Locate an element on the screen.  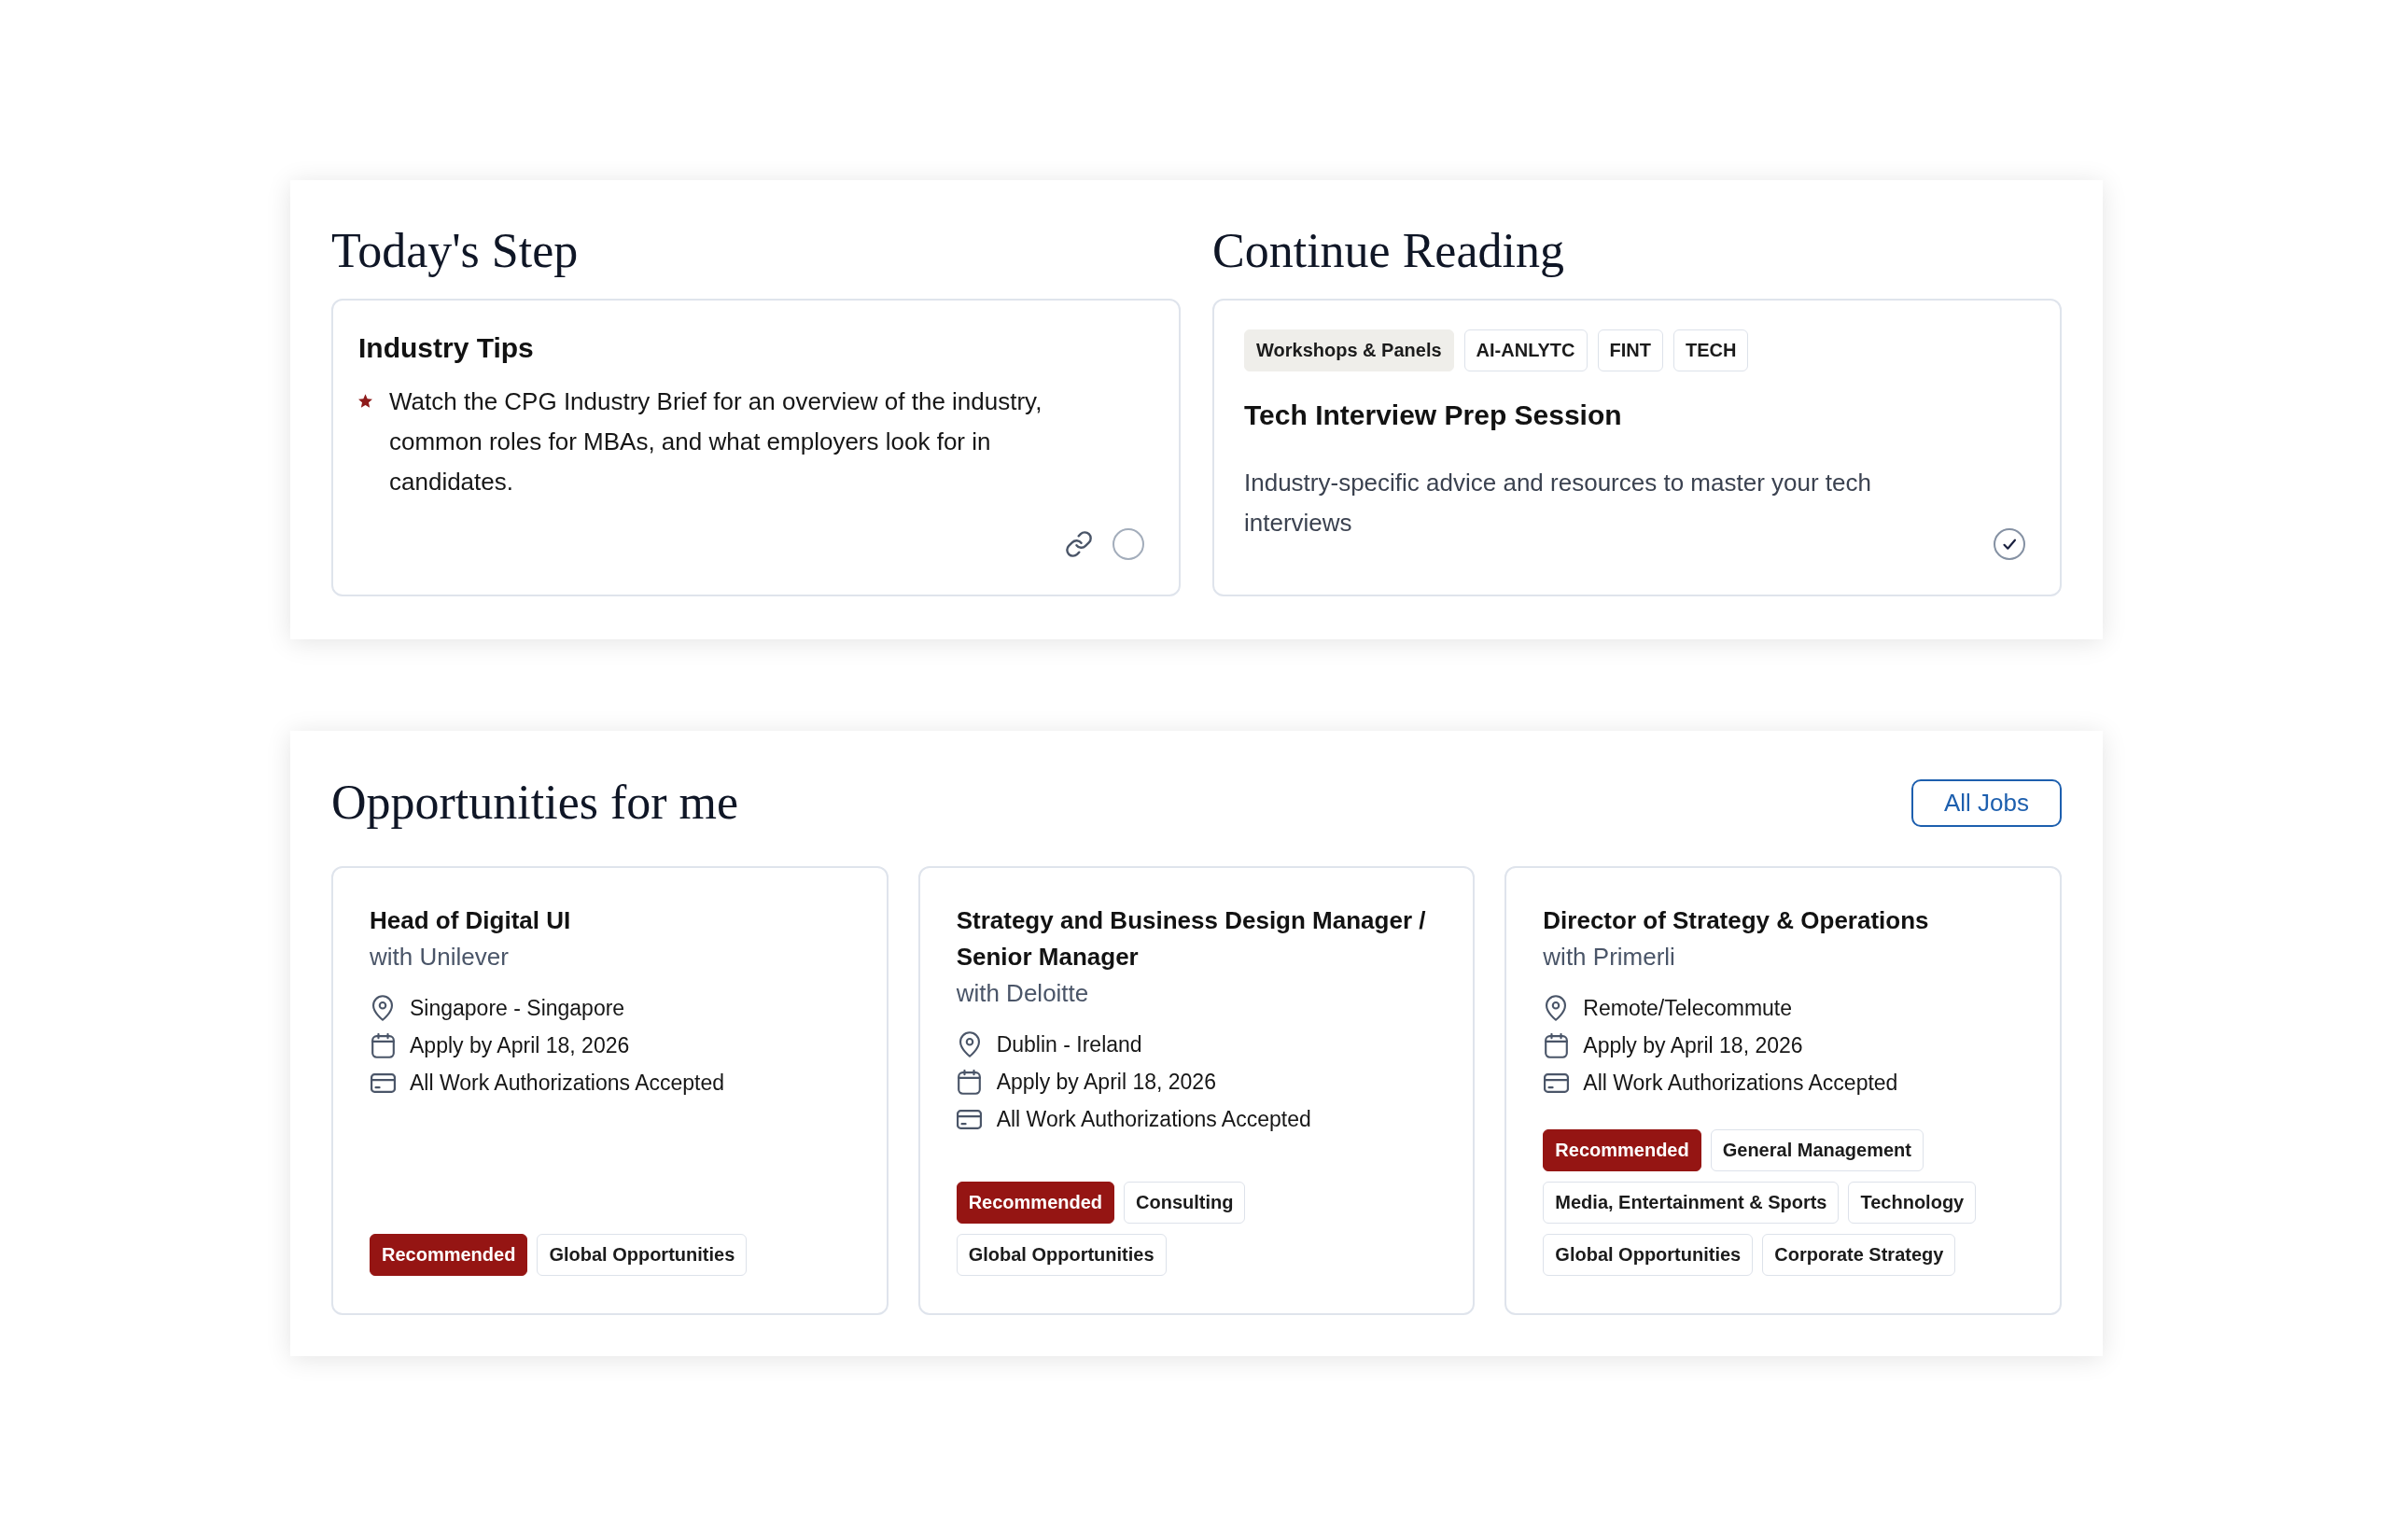
check-circle-icon is located at coordinates (2009, 544).